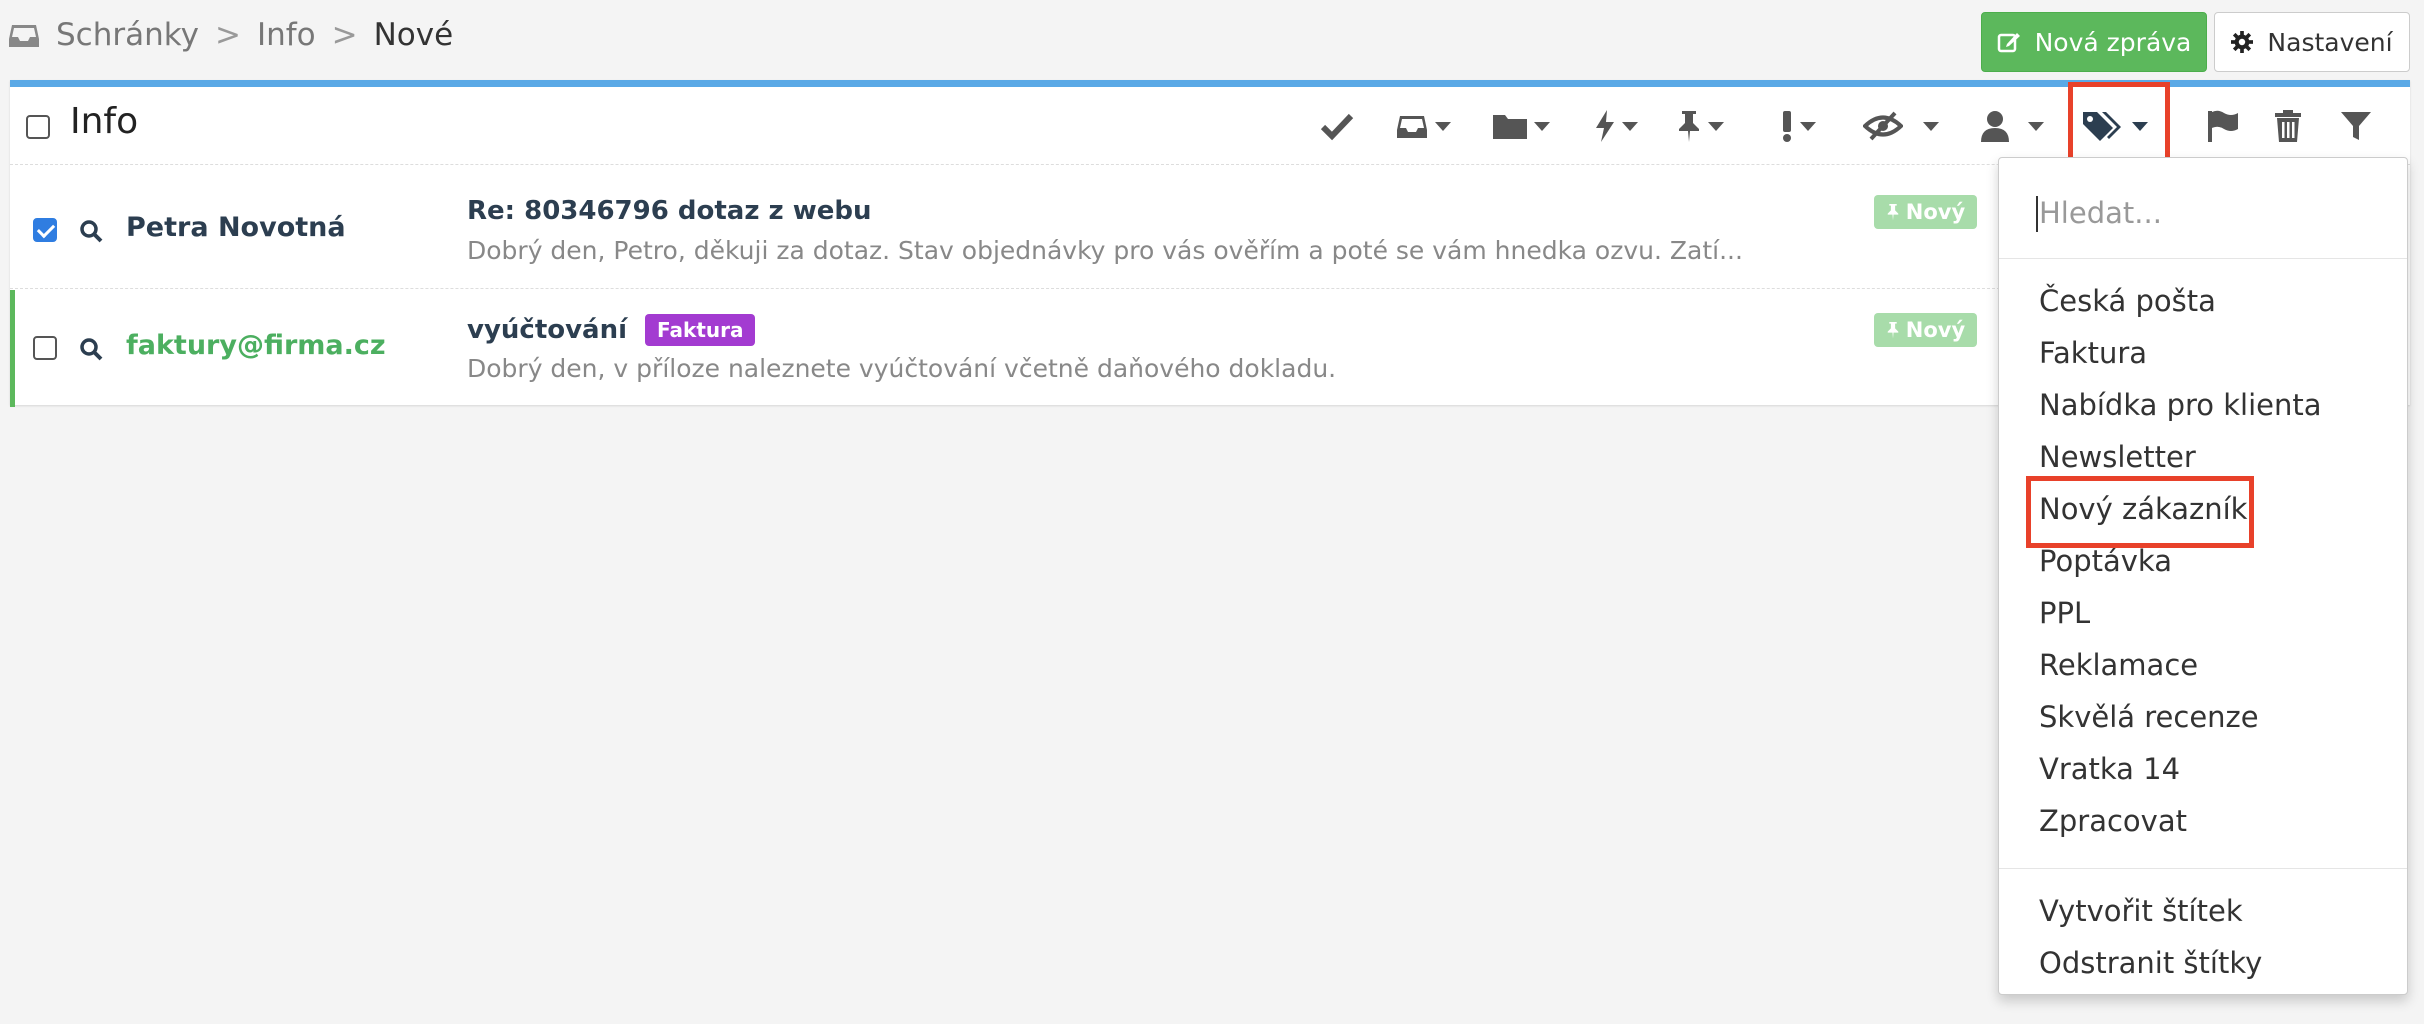 This screenshot has width=2424, height=1024. Describe the element at coordinates (2113, 821) in the screenshot. I see `tag-option: Zpracovat` at that location.